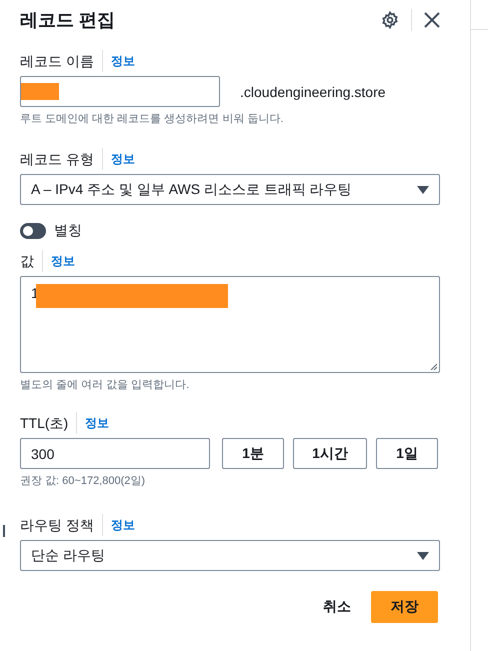 The width and height of the screenshot is (488, 651). I want to click on hint-text: 루트 도메인에 대한 레코드를 생성하려면 비워 둡니다., so click(152, 119).